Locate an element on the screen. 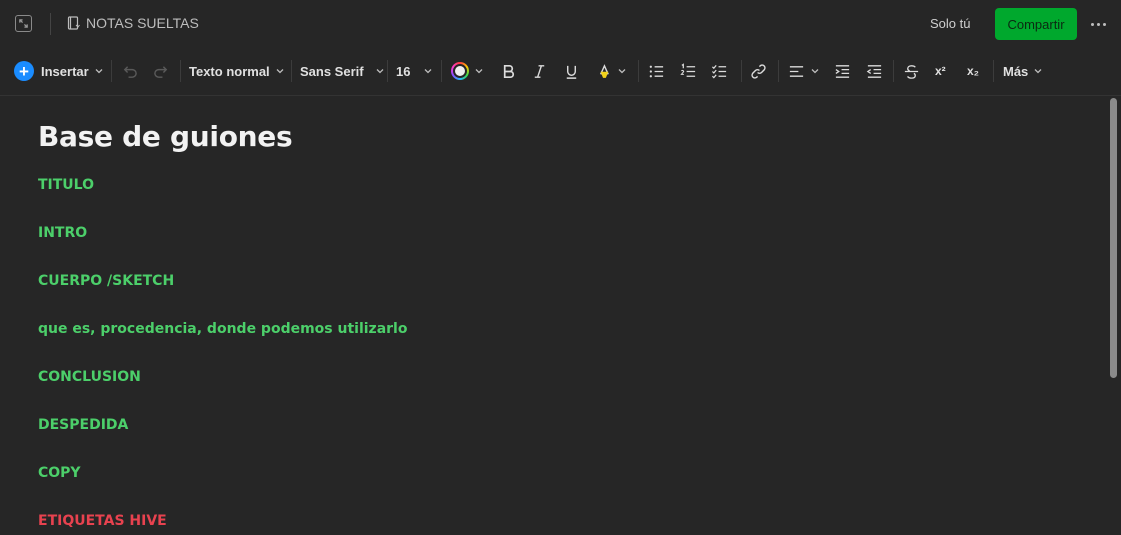 The height and width of the screenshot is (535, 1121). top-divider is located at coordinates (50, 24).